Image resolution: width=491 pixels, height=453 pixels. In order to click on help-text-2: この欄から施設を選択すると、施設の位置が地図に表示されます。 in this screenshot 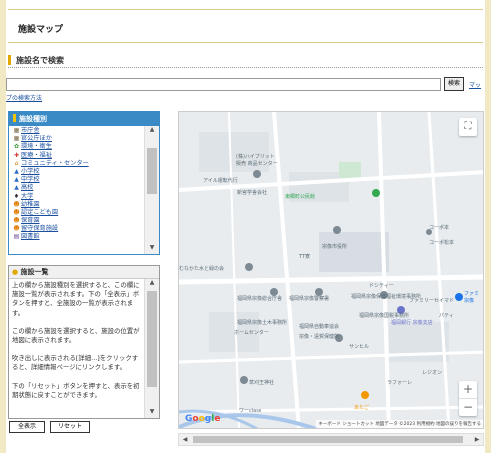, I will do `click(76, 335)`.